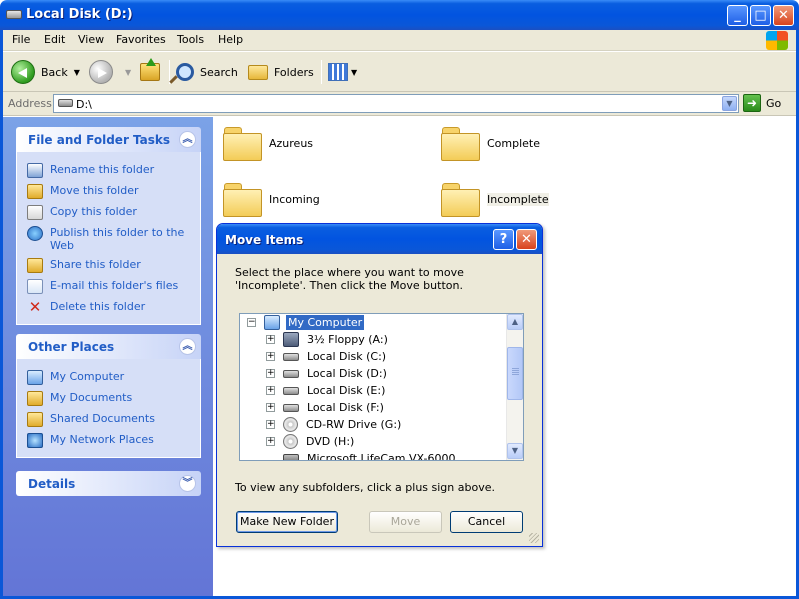  Describe the element at coordinates (141, 39) in the screenshot. I see `menu-favorites: Favorites` at that location.